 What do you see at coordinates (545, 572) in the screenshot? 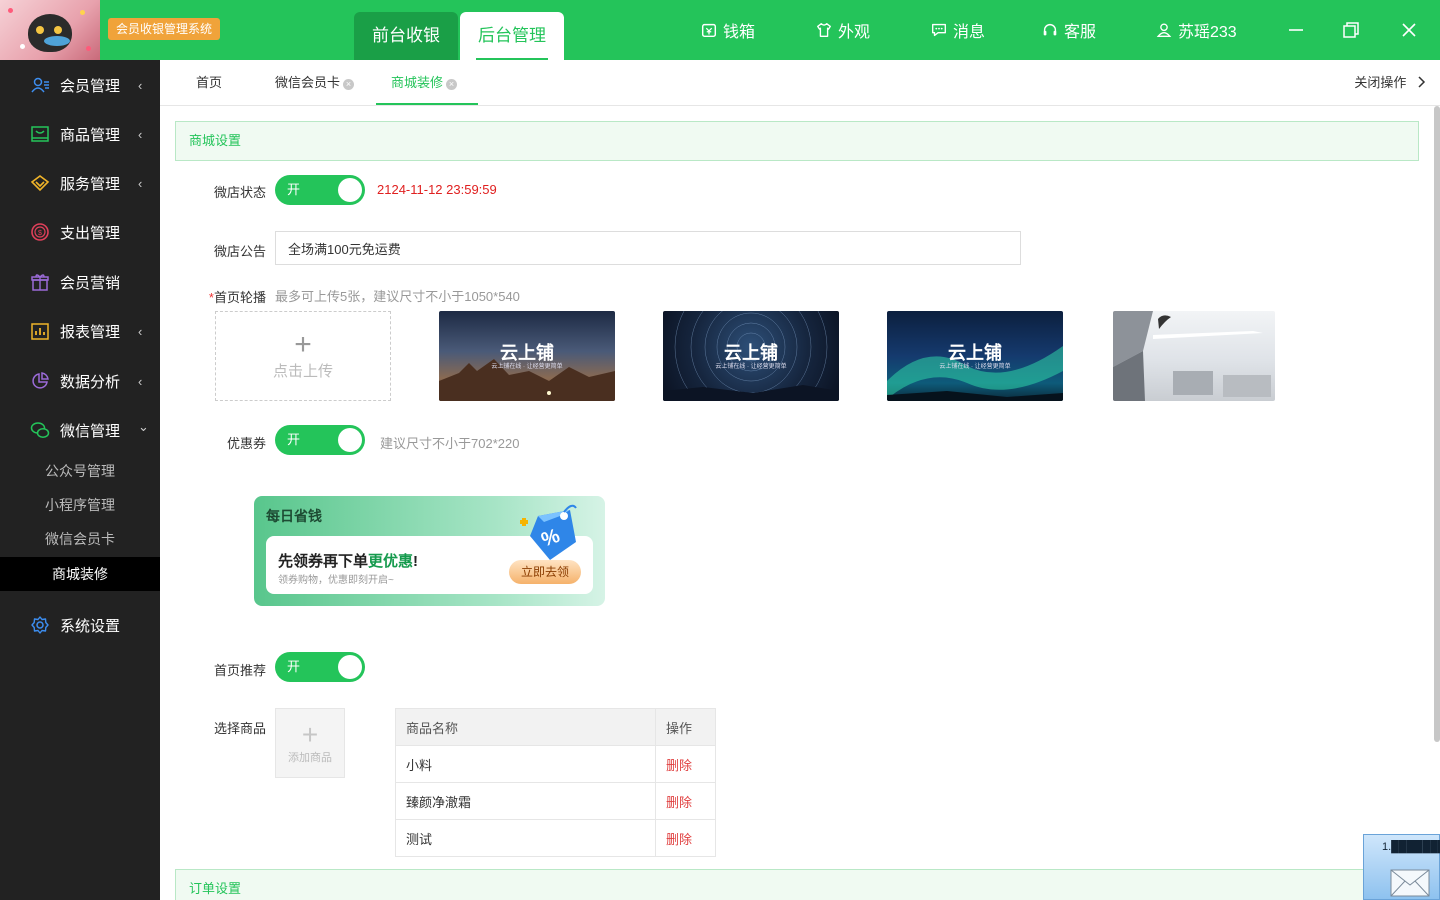
I see `coupon-claim-button: 立即去领` at bounding box center [545, 572].